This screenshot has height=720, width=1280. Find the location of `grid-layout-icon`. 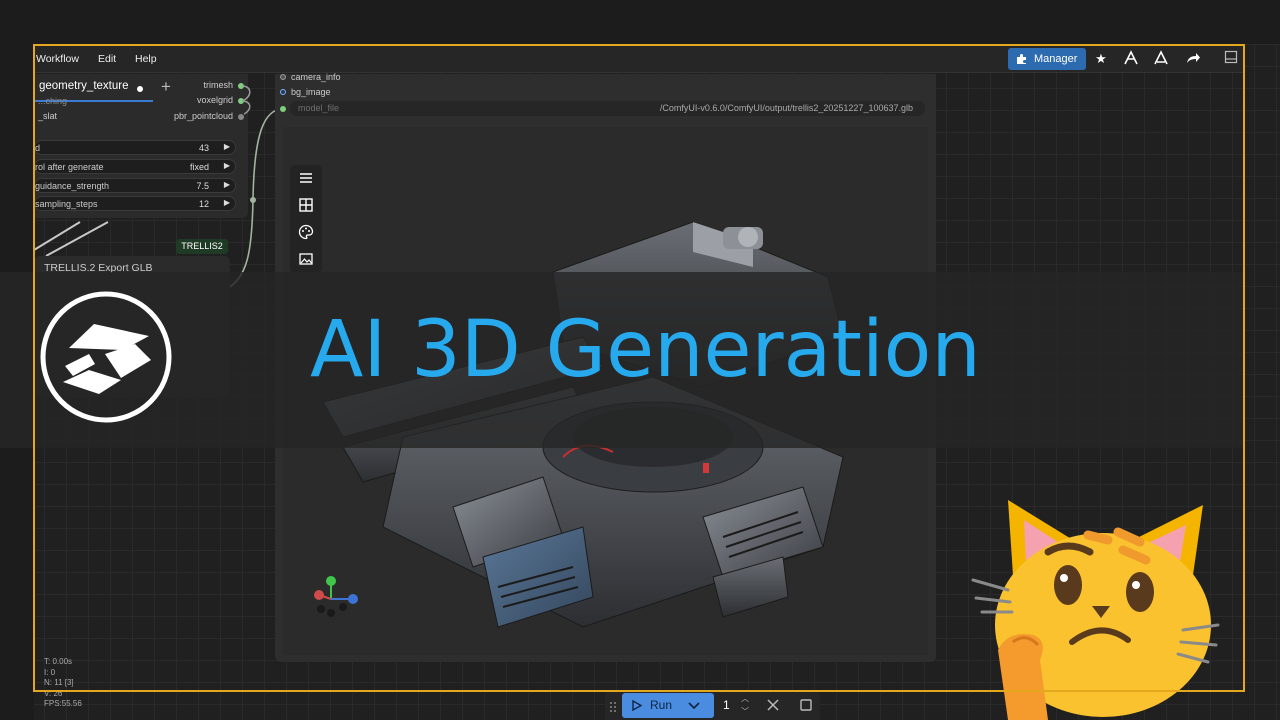

grid-layout-icon is located at coordinates (306, 205).